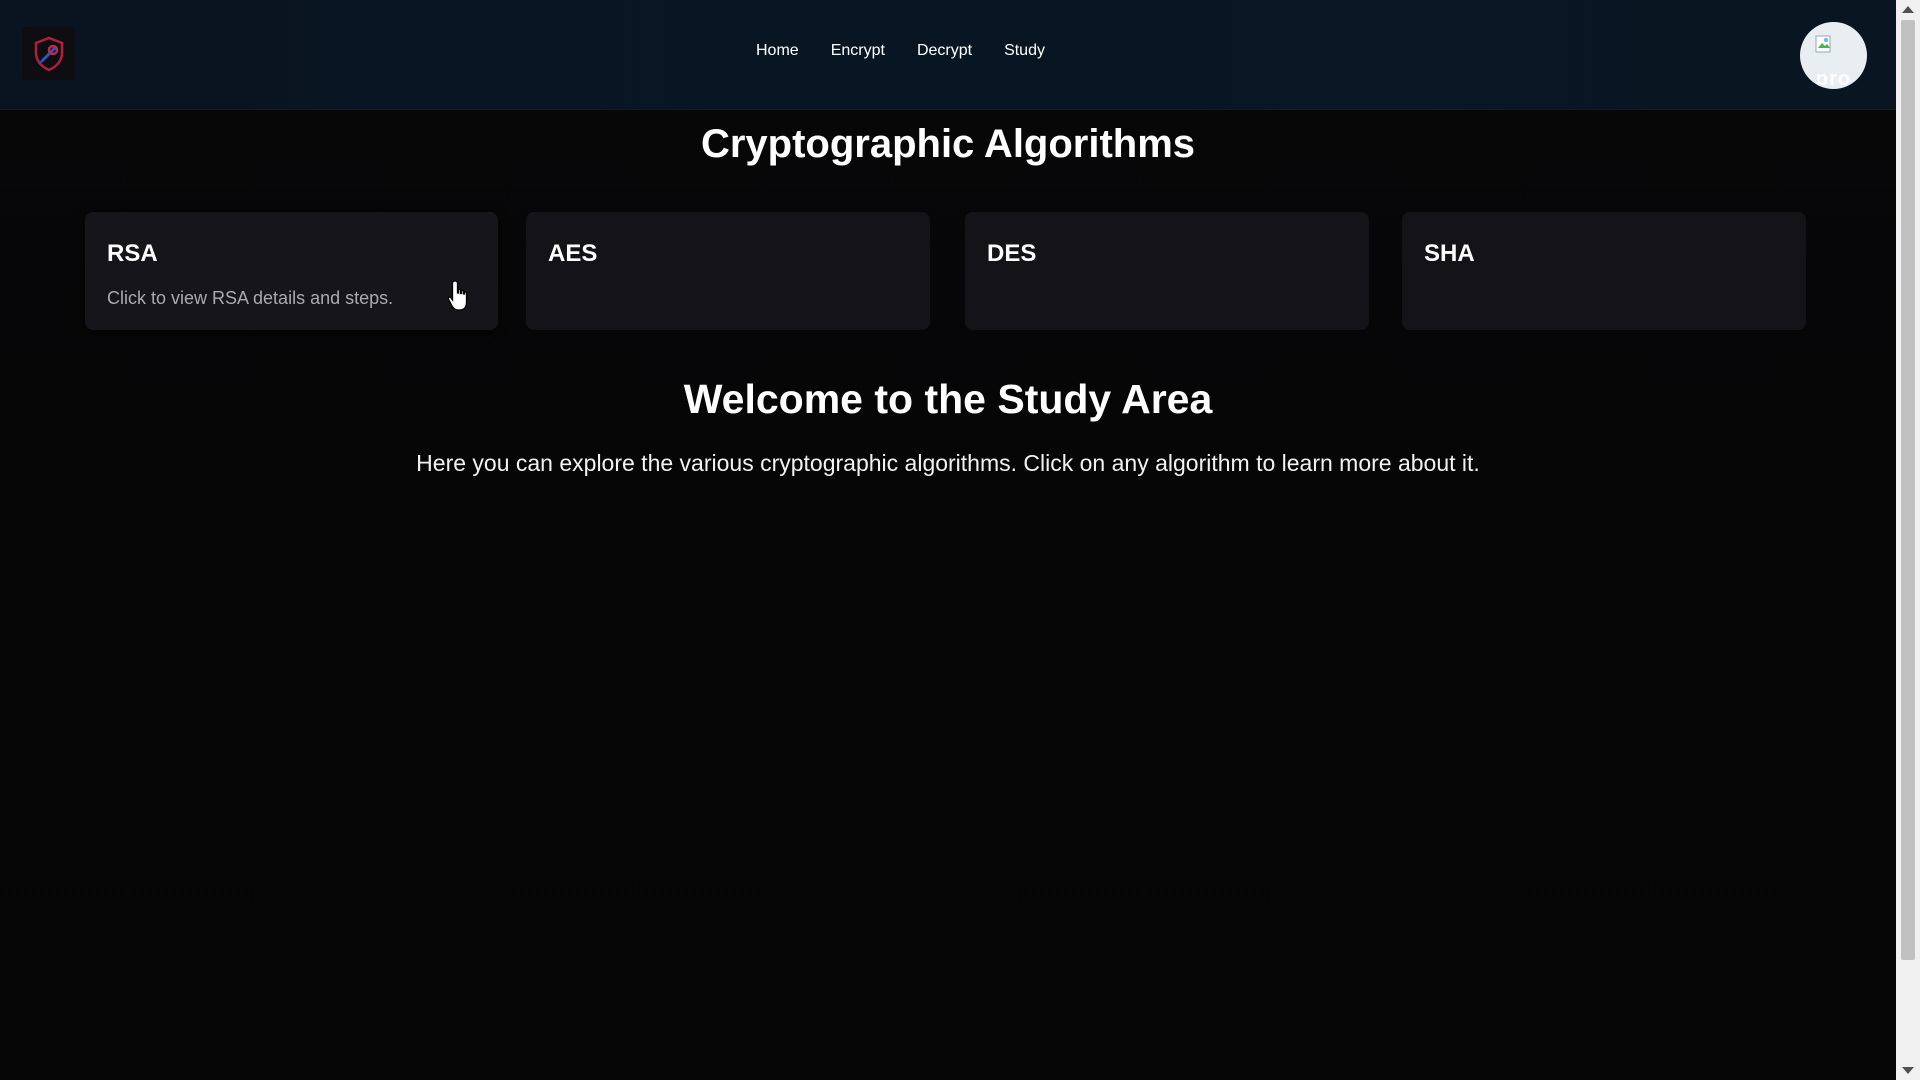 The image size is (1920, 1080). Describe the element at coordinates (1908, 490) in the screenshot. I see `scrollbar-thumb` at that location.